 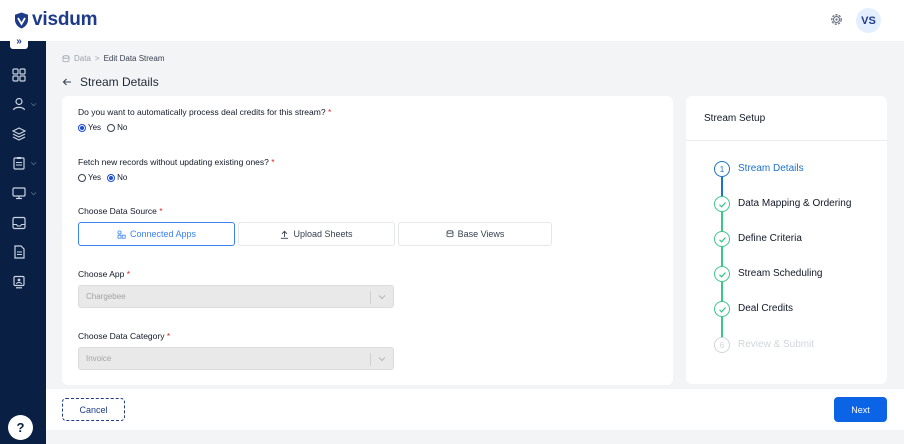 What do you see at coordinates (19, 134) in the screenshot?
I see `layers-icon` at bounding box center [19, 134].